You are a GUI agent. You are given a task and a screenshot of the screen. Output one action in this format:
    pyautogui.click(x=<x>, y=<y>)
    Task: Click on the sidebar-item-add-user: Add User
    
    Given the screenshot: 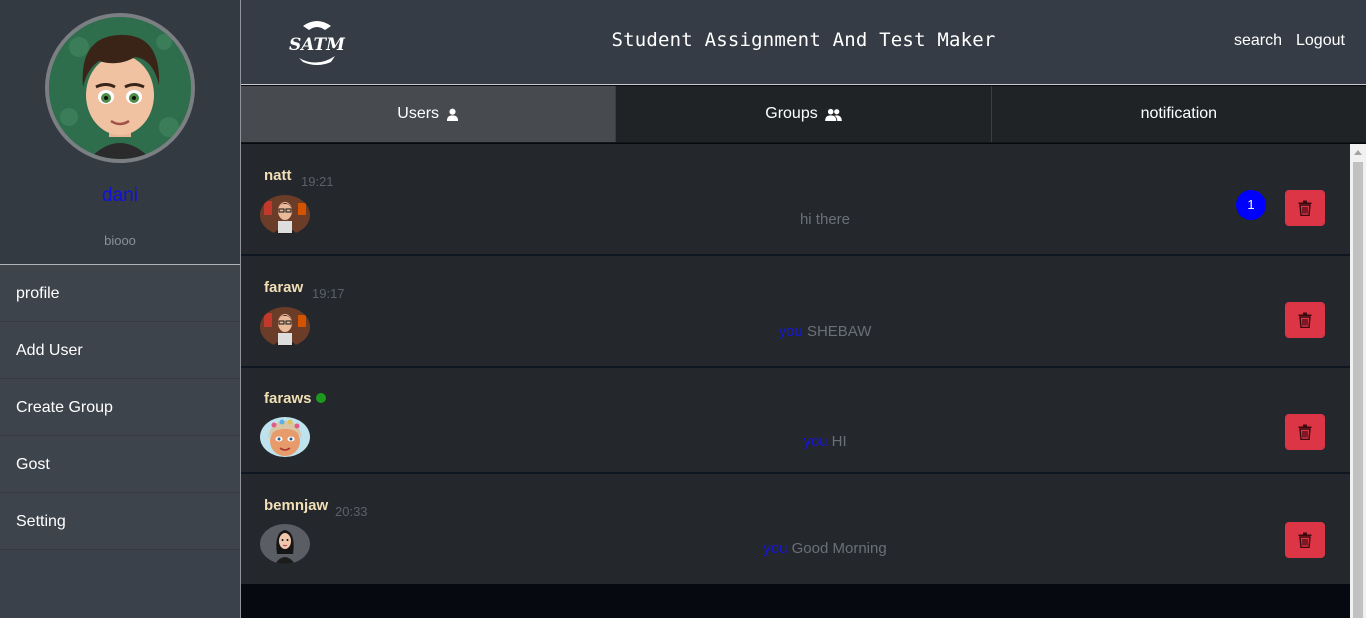 What is the action you would take?
    pyautogui.click(x=120, y=350)
    